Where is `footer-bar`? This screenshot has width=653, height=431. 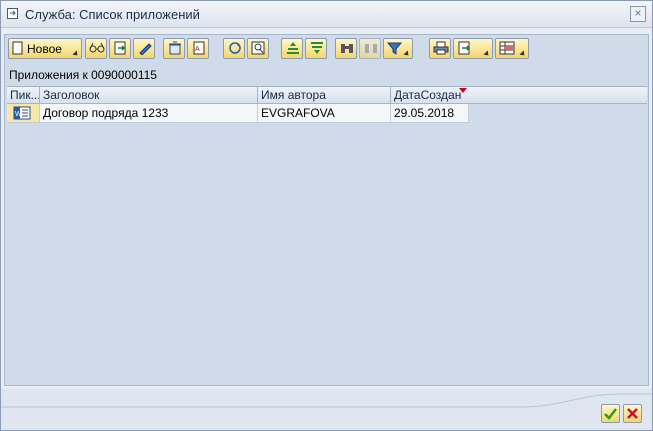 footer-bar is located at coordinates (326, 409).